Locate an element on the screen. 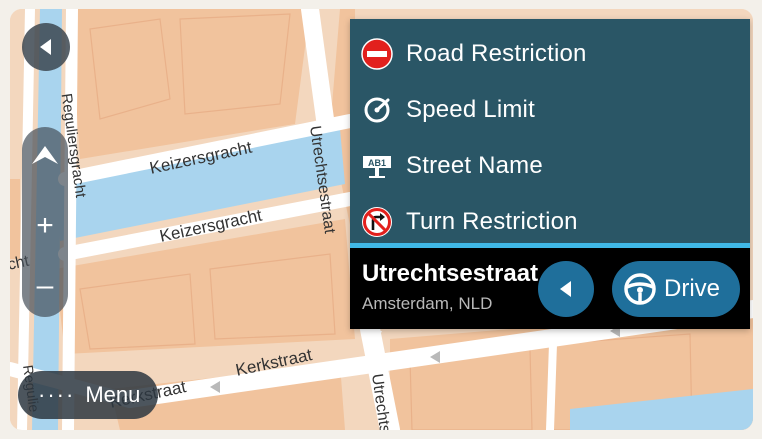 This screenshot has height=439, width=762. steering-wheel-icon is located at coordinates (640, 289).